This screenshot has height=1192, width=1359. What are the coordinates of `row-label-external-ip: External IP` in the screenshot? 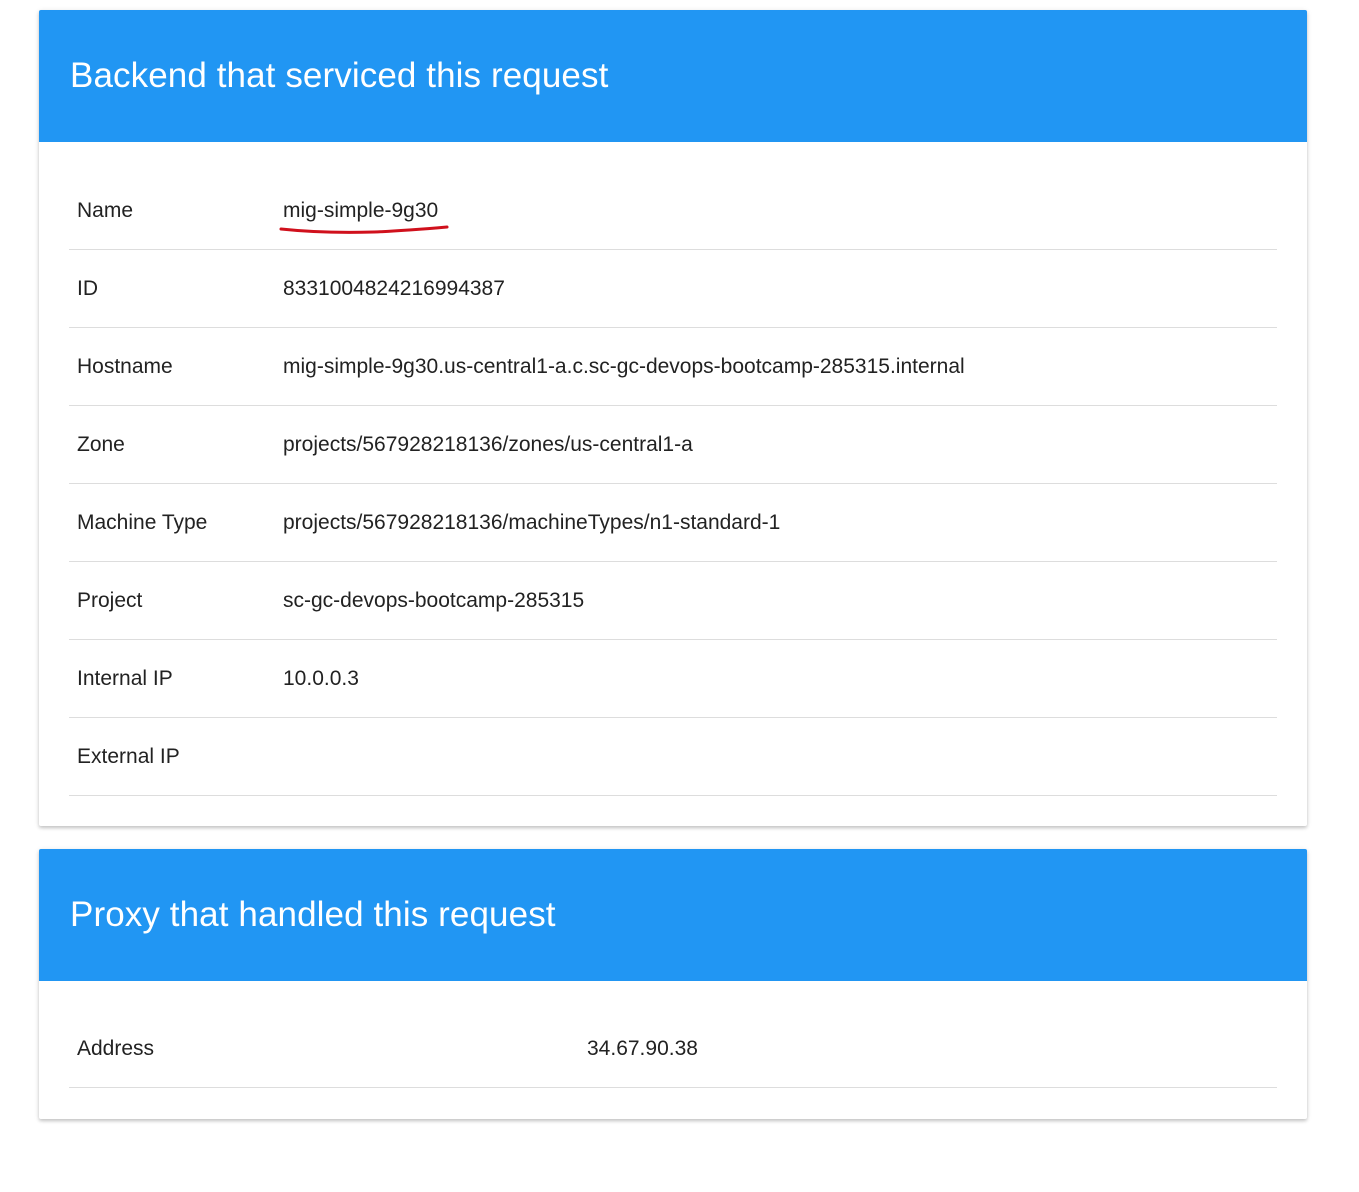 It's located at (176, 756).